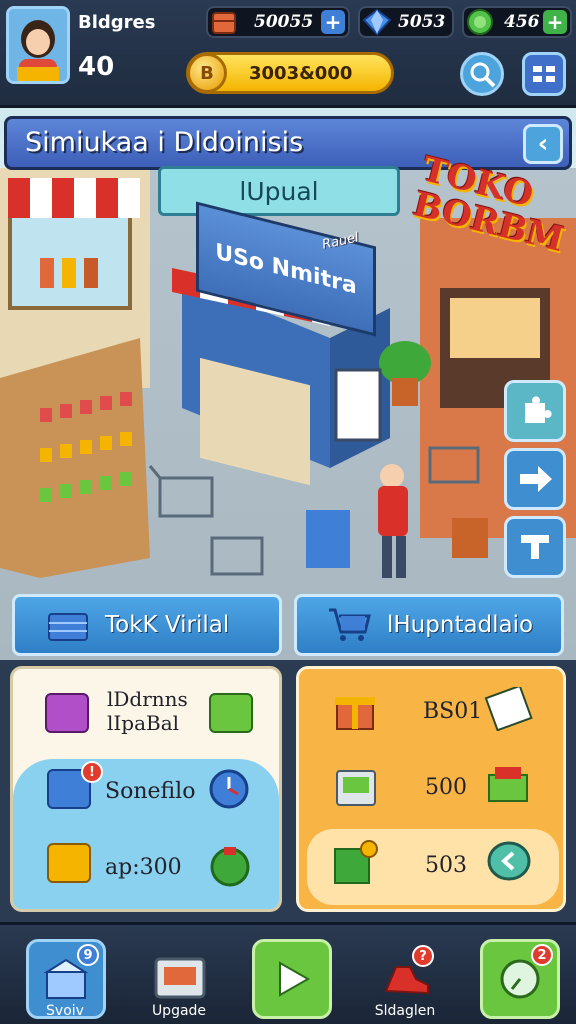 The width and height of the screenshot is (576, 1024). Describe the element at coordinates (522, 22) in the screenshot. I see `green-coin-count: 456` at that location.